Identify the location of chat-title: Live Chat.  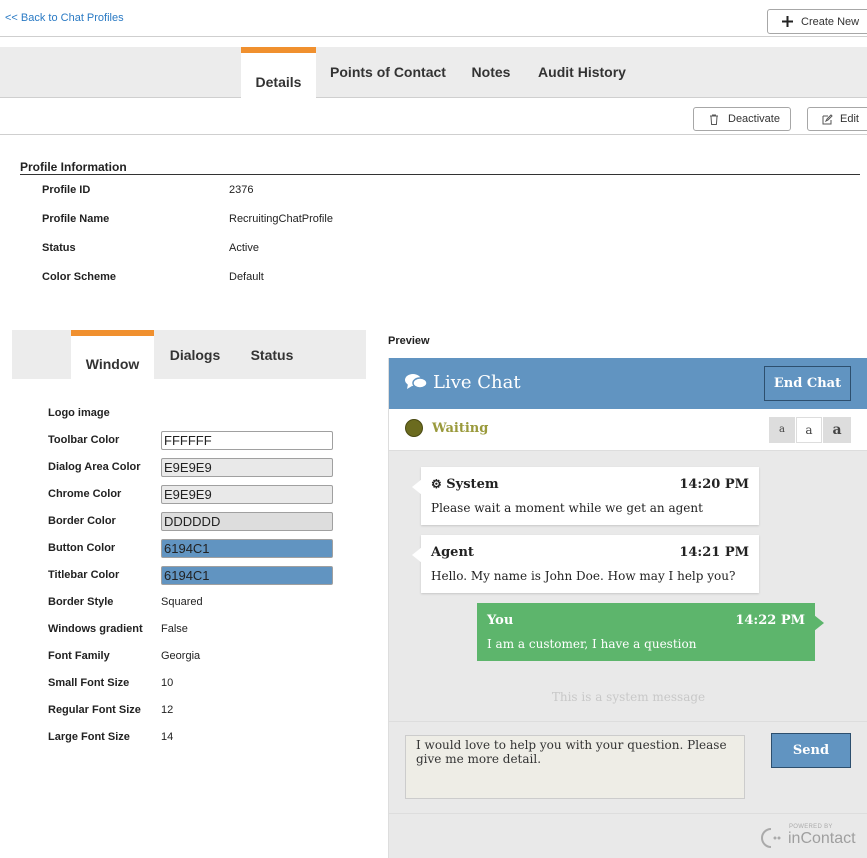
(477, 382).